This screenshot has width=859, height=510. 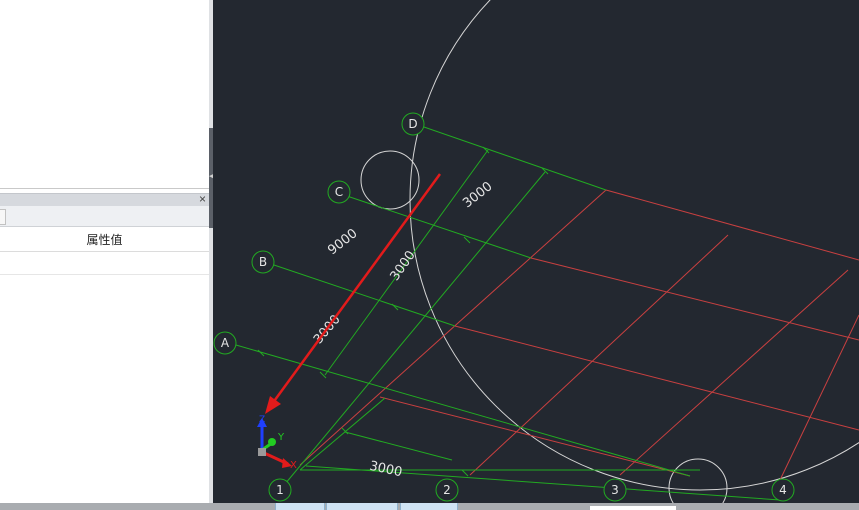 I want to click on ucs-y-label: Y, so click(x=281, y=437).